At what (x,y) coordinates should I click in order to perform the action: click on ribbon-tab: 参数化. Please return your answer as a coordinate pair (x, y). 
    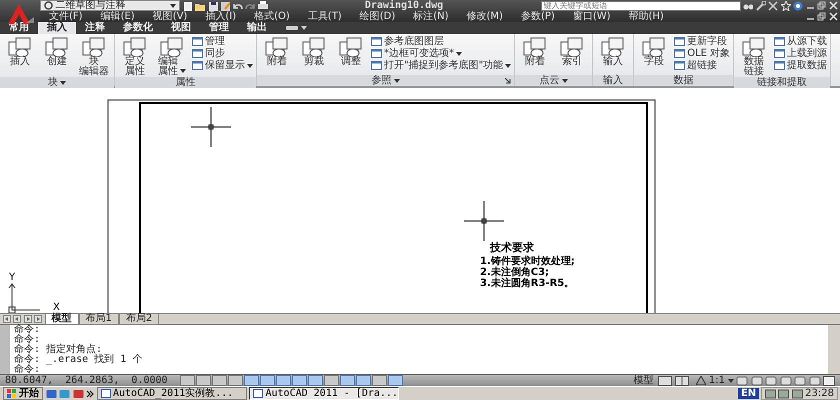
    Looking at the image, I should click on (138, 28).